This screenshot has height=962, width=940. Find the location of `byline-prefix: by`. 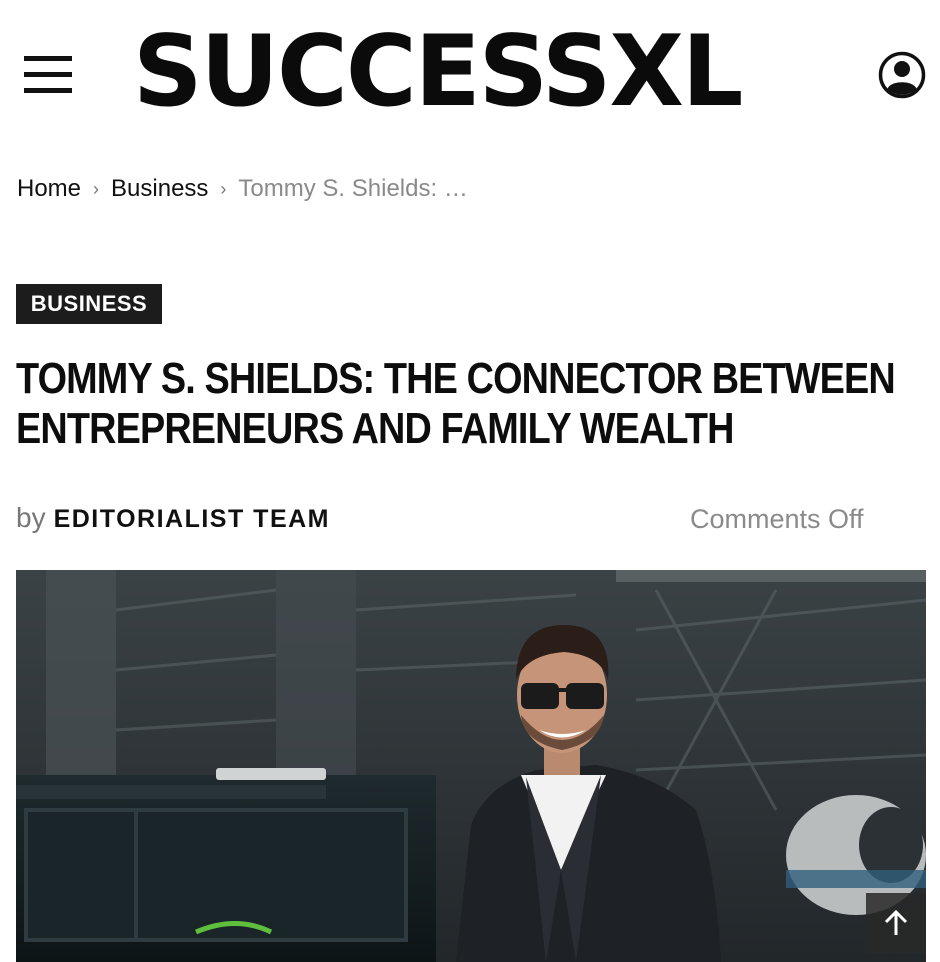

byline-prefix: by is located at coordinates (31, 517).